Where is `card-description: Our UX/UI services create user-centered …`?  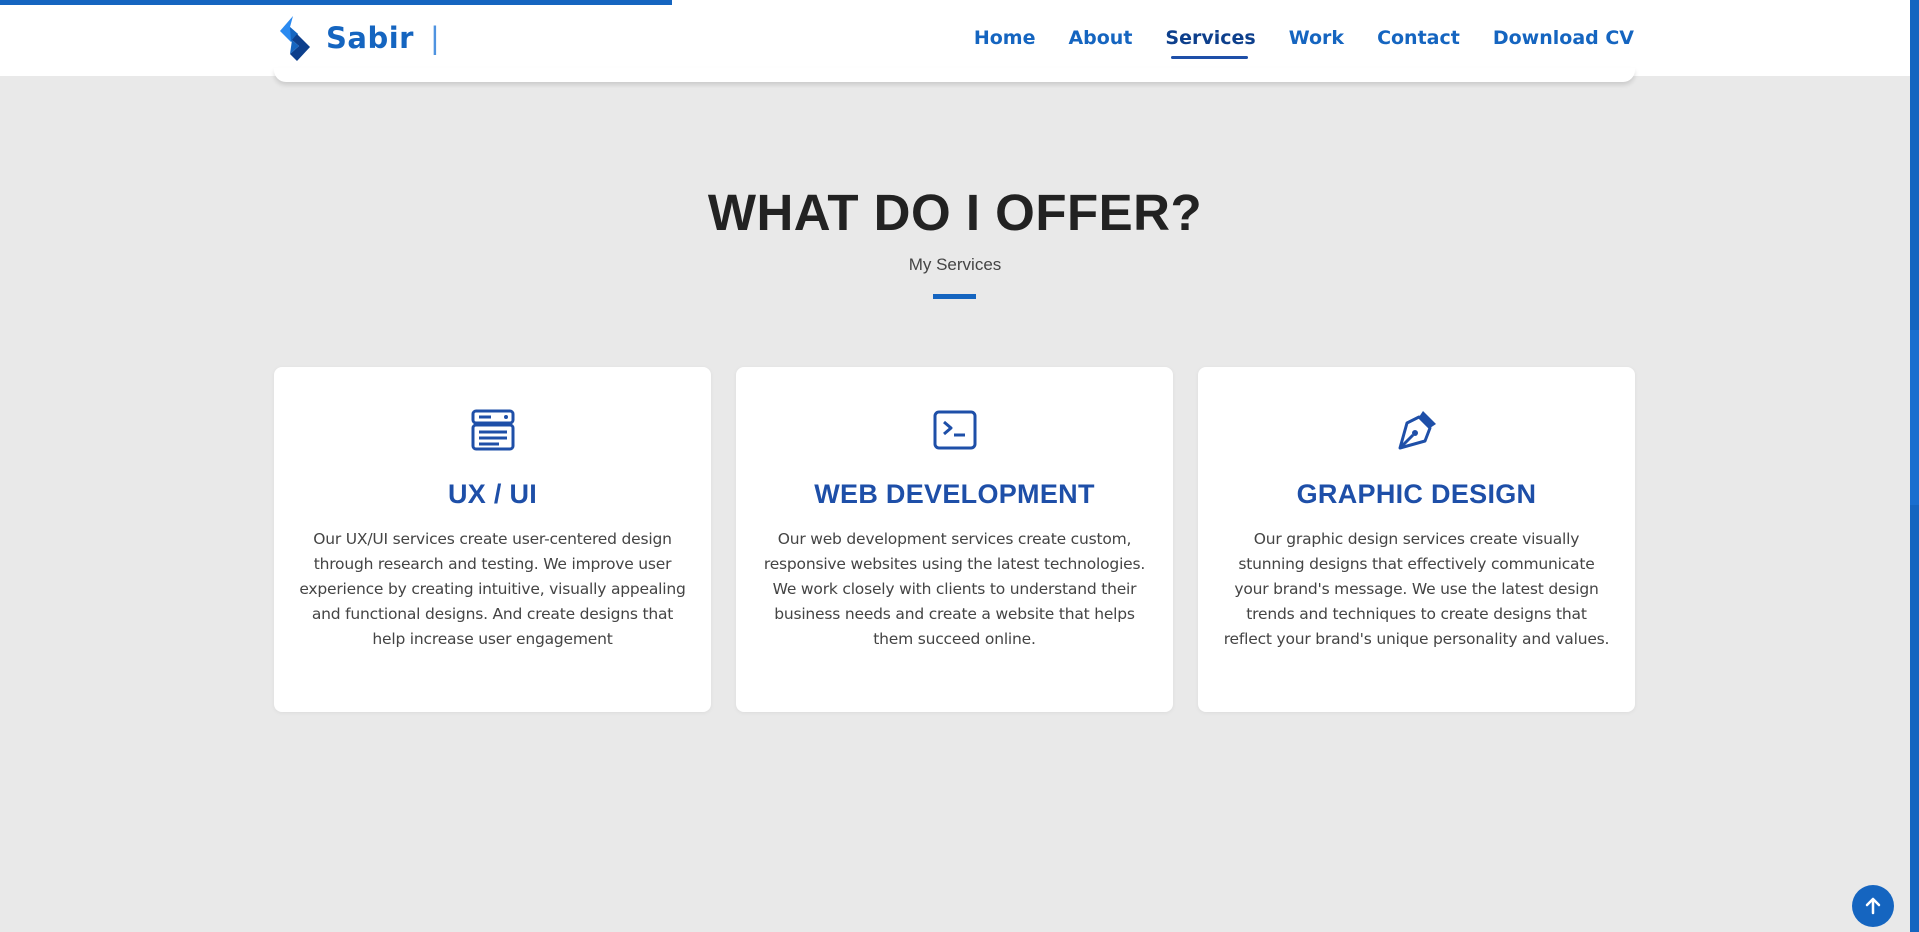
card-description: Our UX/UI services create user-centered … is located at coordinates (492, 589).